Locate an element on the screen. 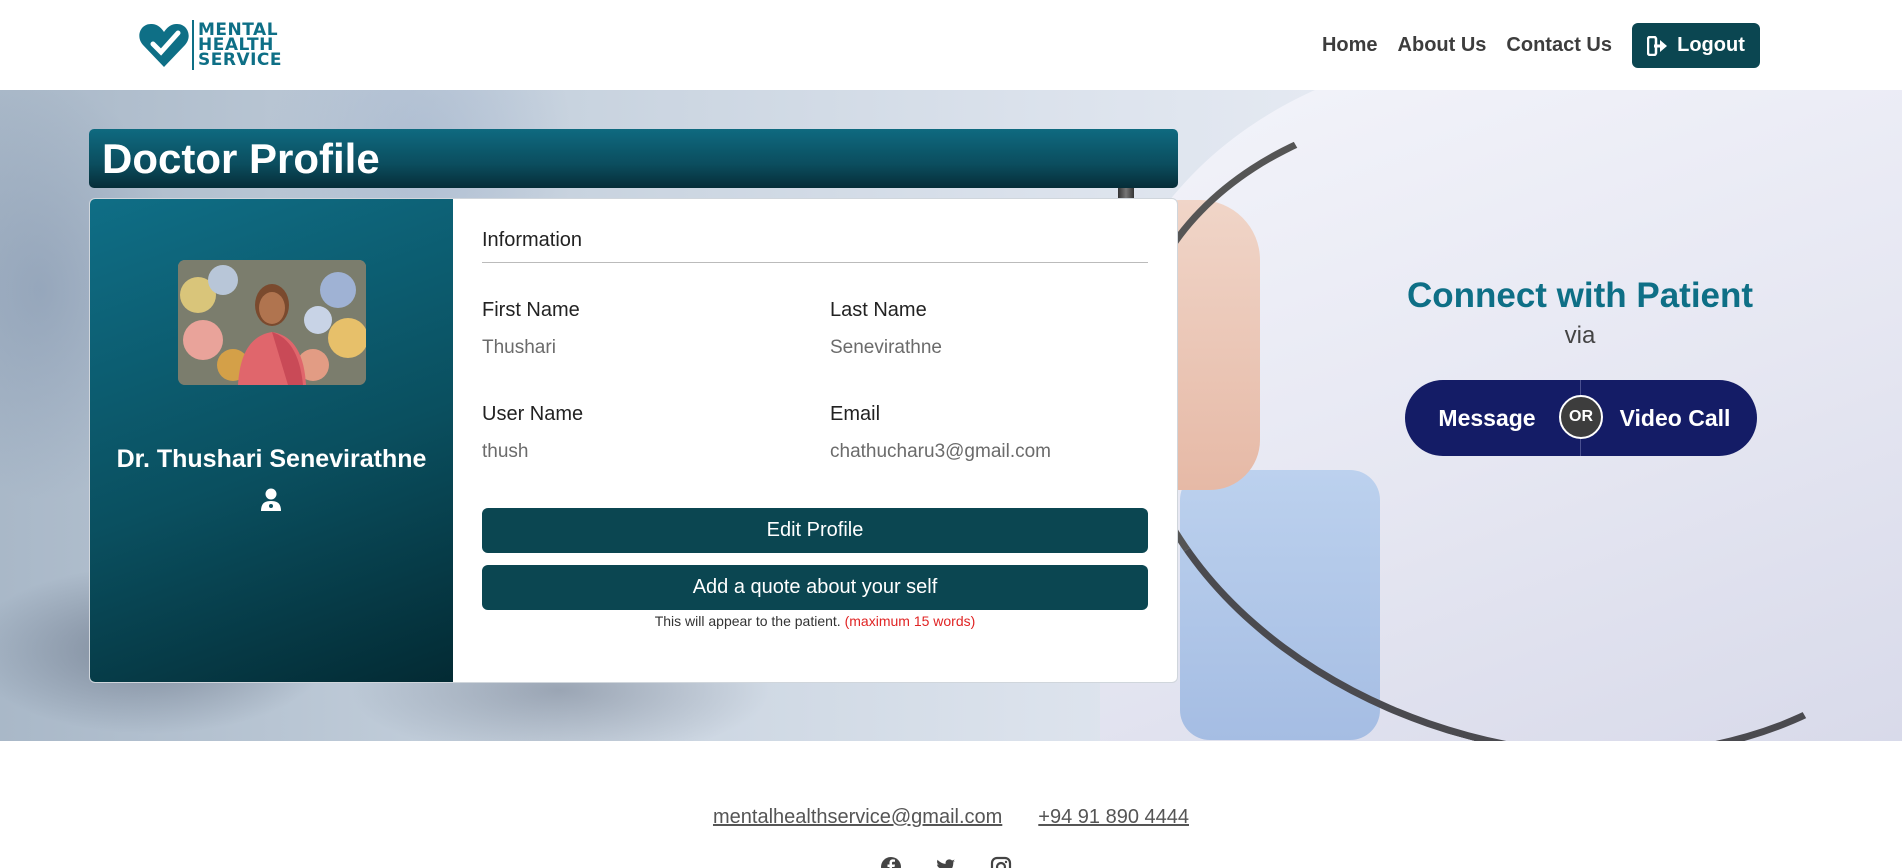 This screenshot has width=1902, height=868. user-name-value: thush is located at coordinates (505, 451).